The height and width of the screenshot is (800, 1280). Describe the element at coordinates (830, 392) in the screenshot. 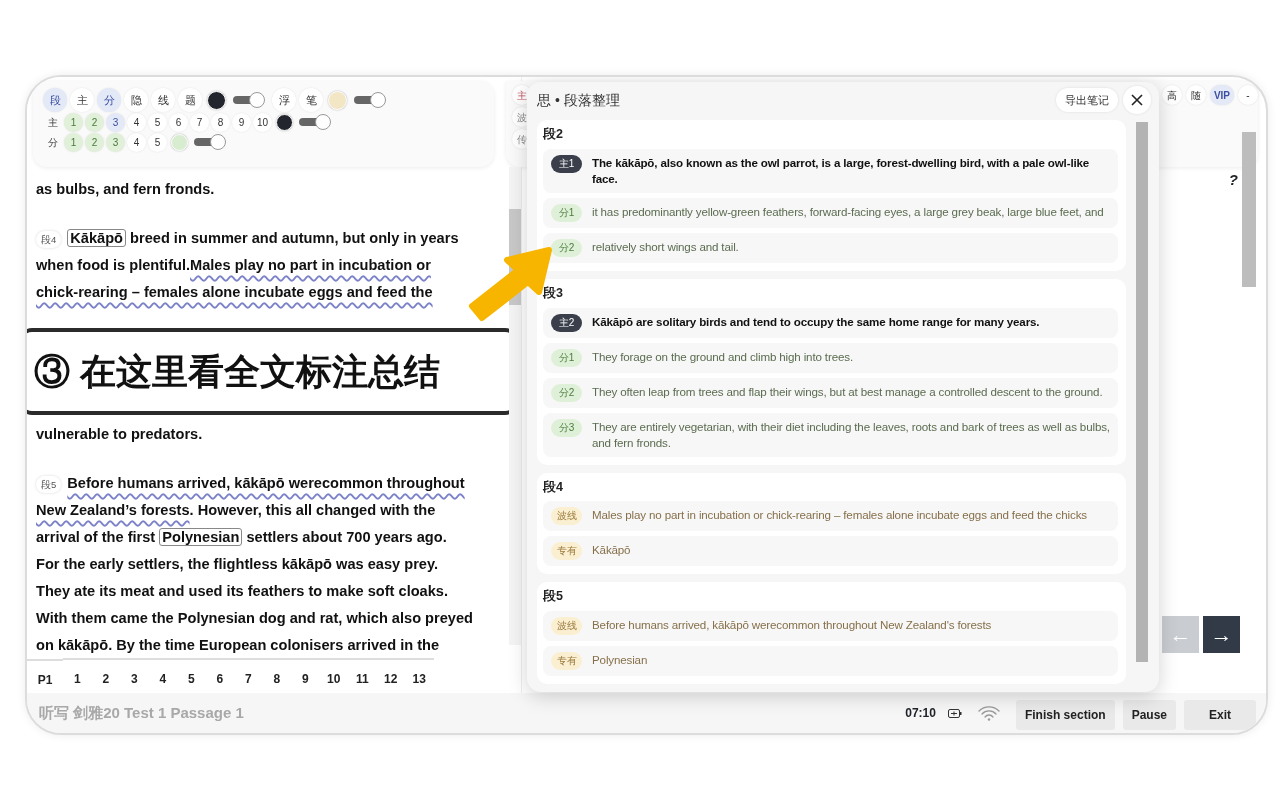

I see `note-row: 分2 They often leap from trees and flap their wings, but at best manage a controlled descent to the ground.` at that location.